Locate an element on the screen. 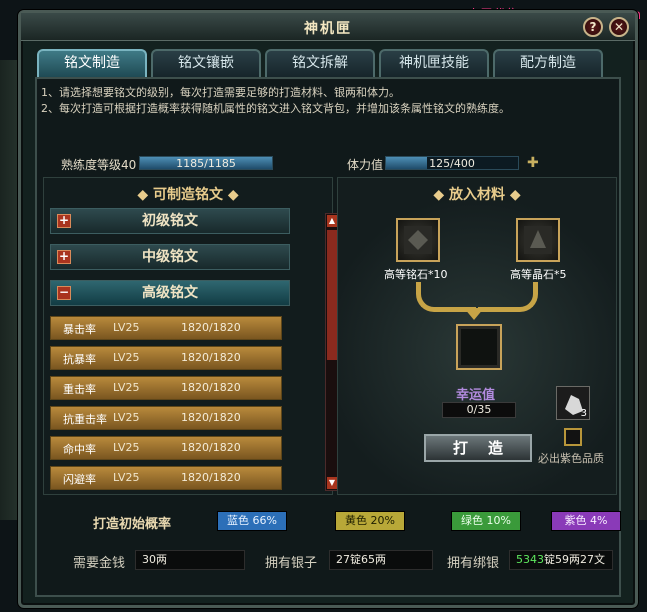  category-advanced-runes: − 高级铭文 is located at coordinates (170, 293).